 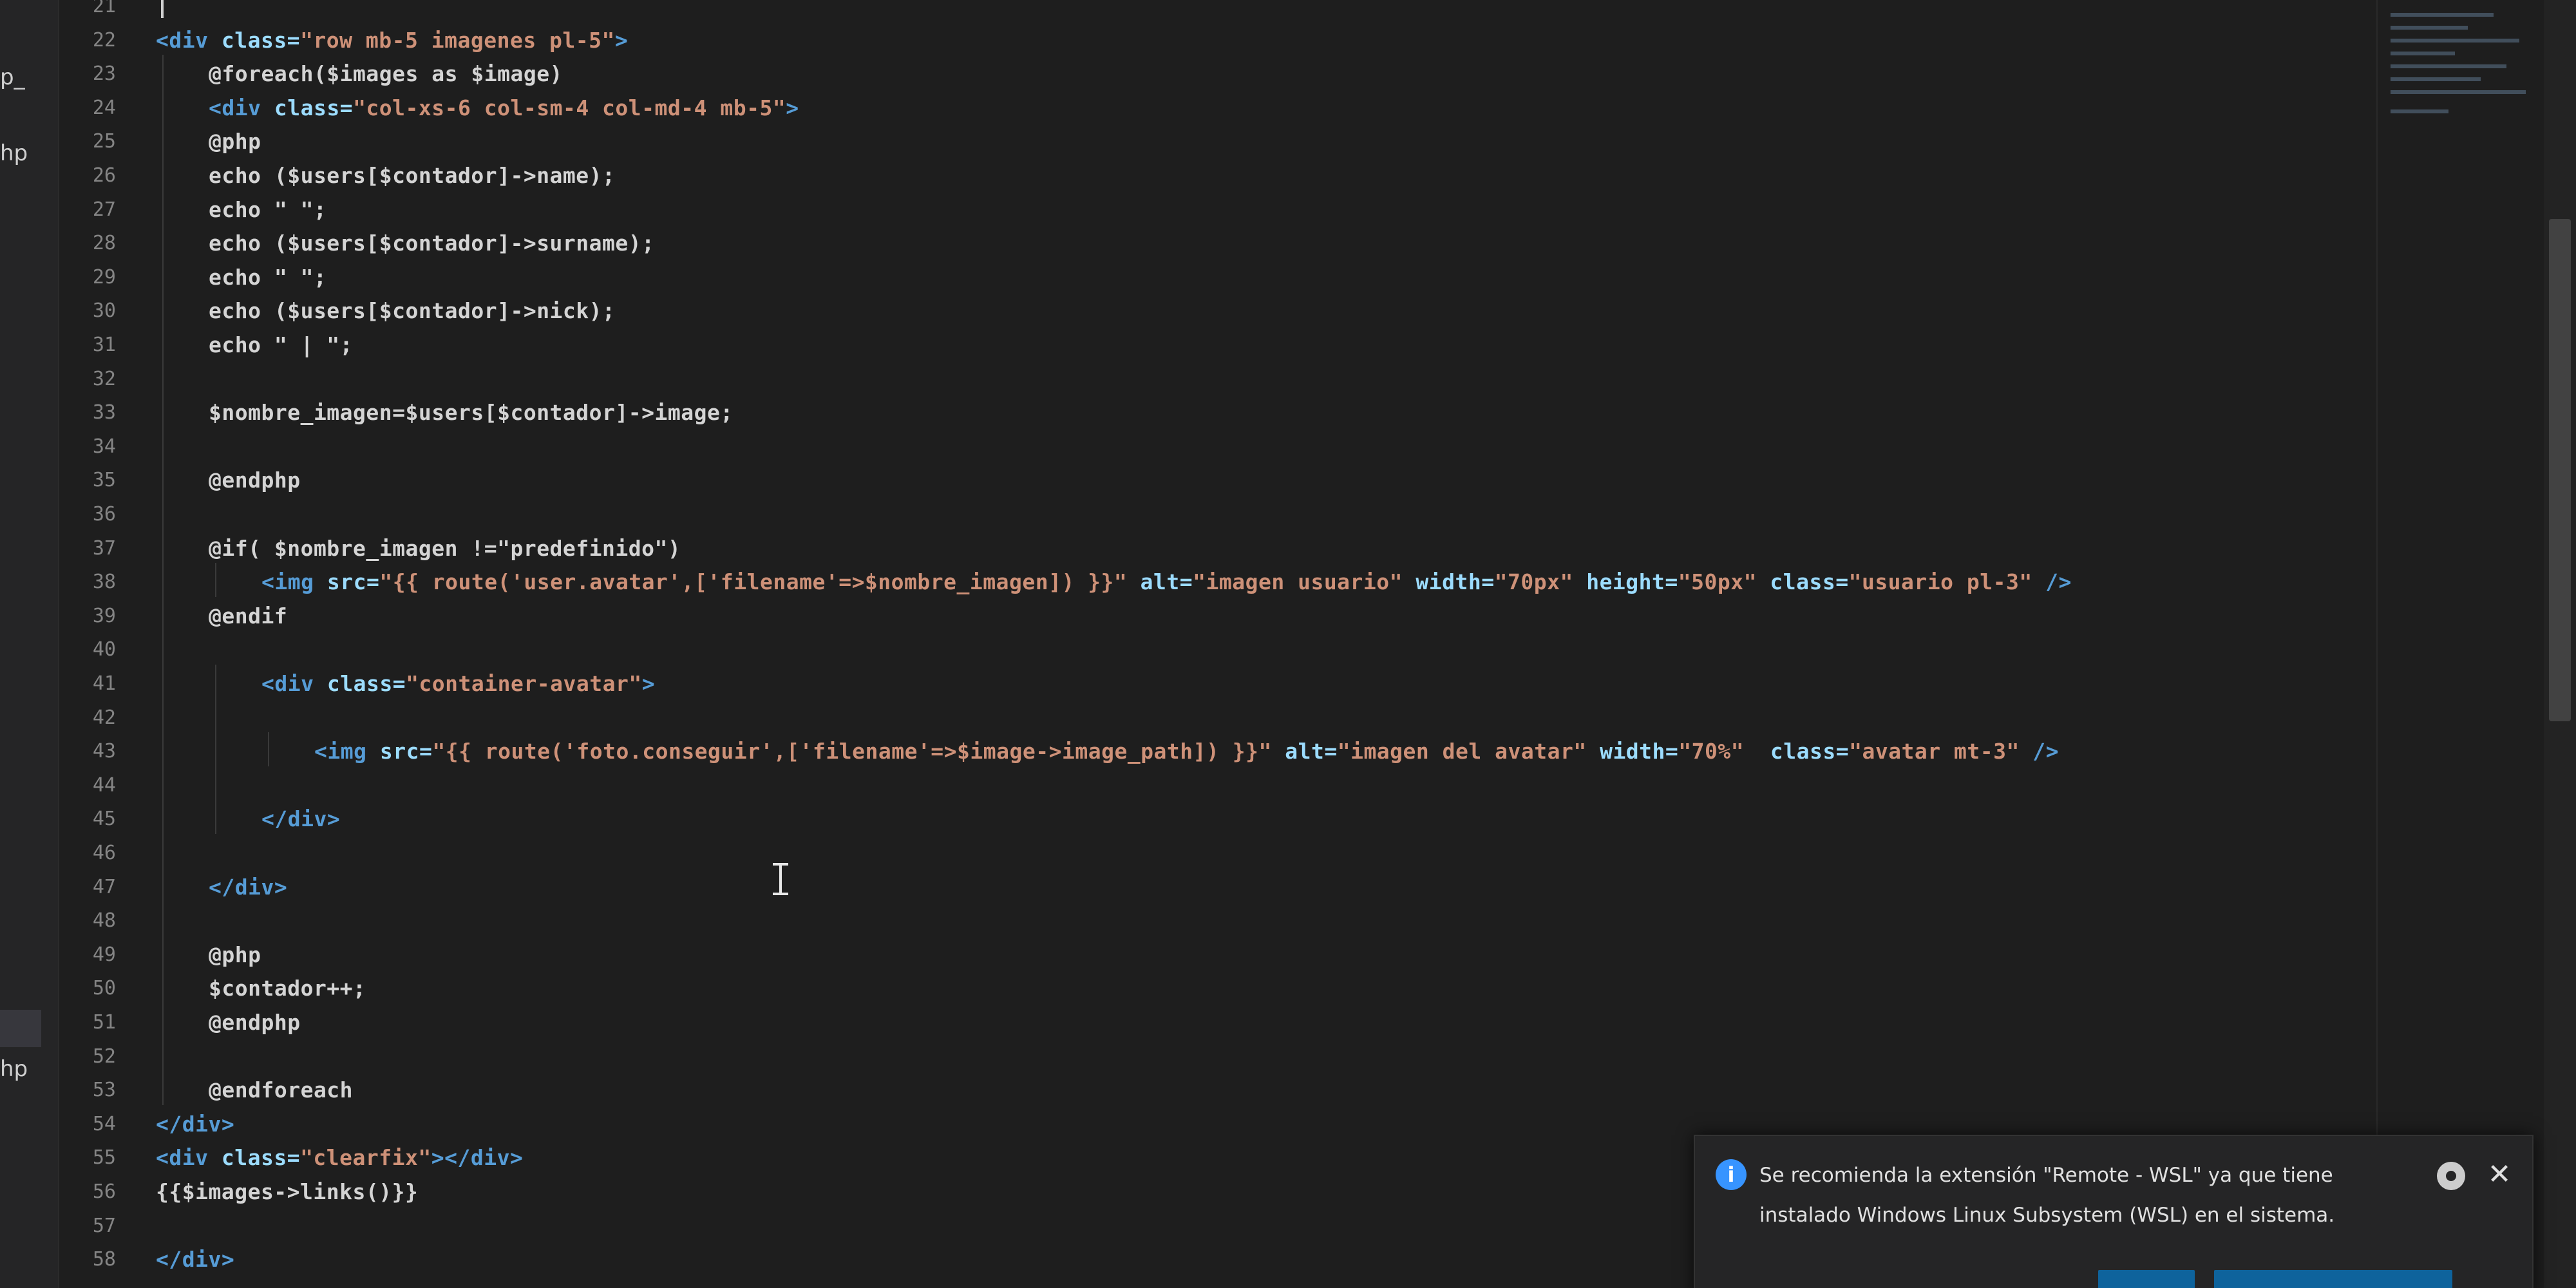 What do you see at coordinates (471, 413) in the screenshot?
I see `code-text: $nombre_imagen=$users[$contador]->image;` at bounding box center [471, 413].